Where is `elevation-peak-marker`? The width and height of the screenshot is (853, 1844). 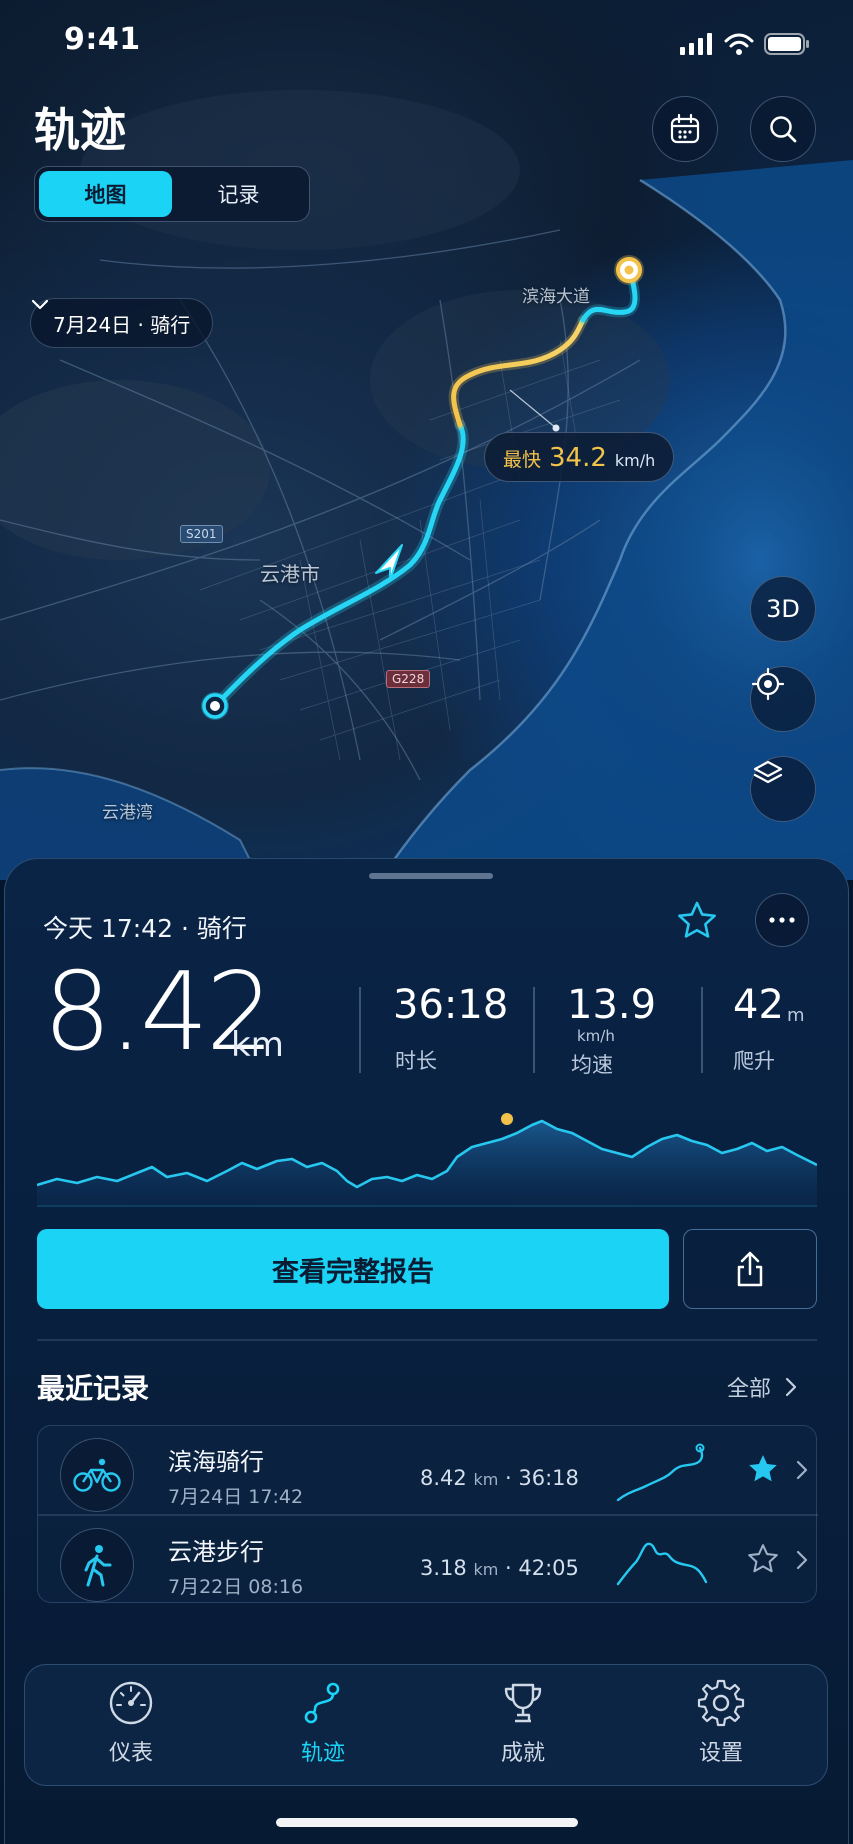 elevation-peak-marker is located at coordinates (507, 1119).